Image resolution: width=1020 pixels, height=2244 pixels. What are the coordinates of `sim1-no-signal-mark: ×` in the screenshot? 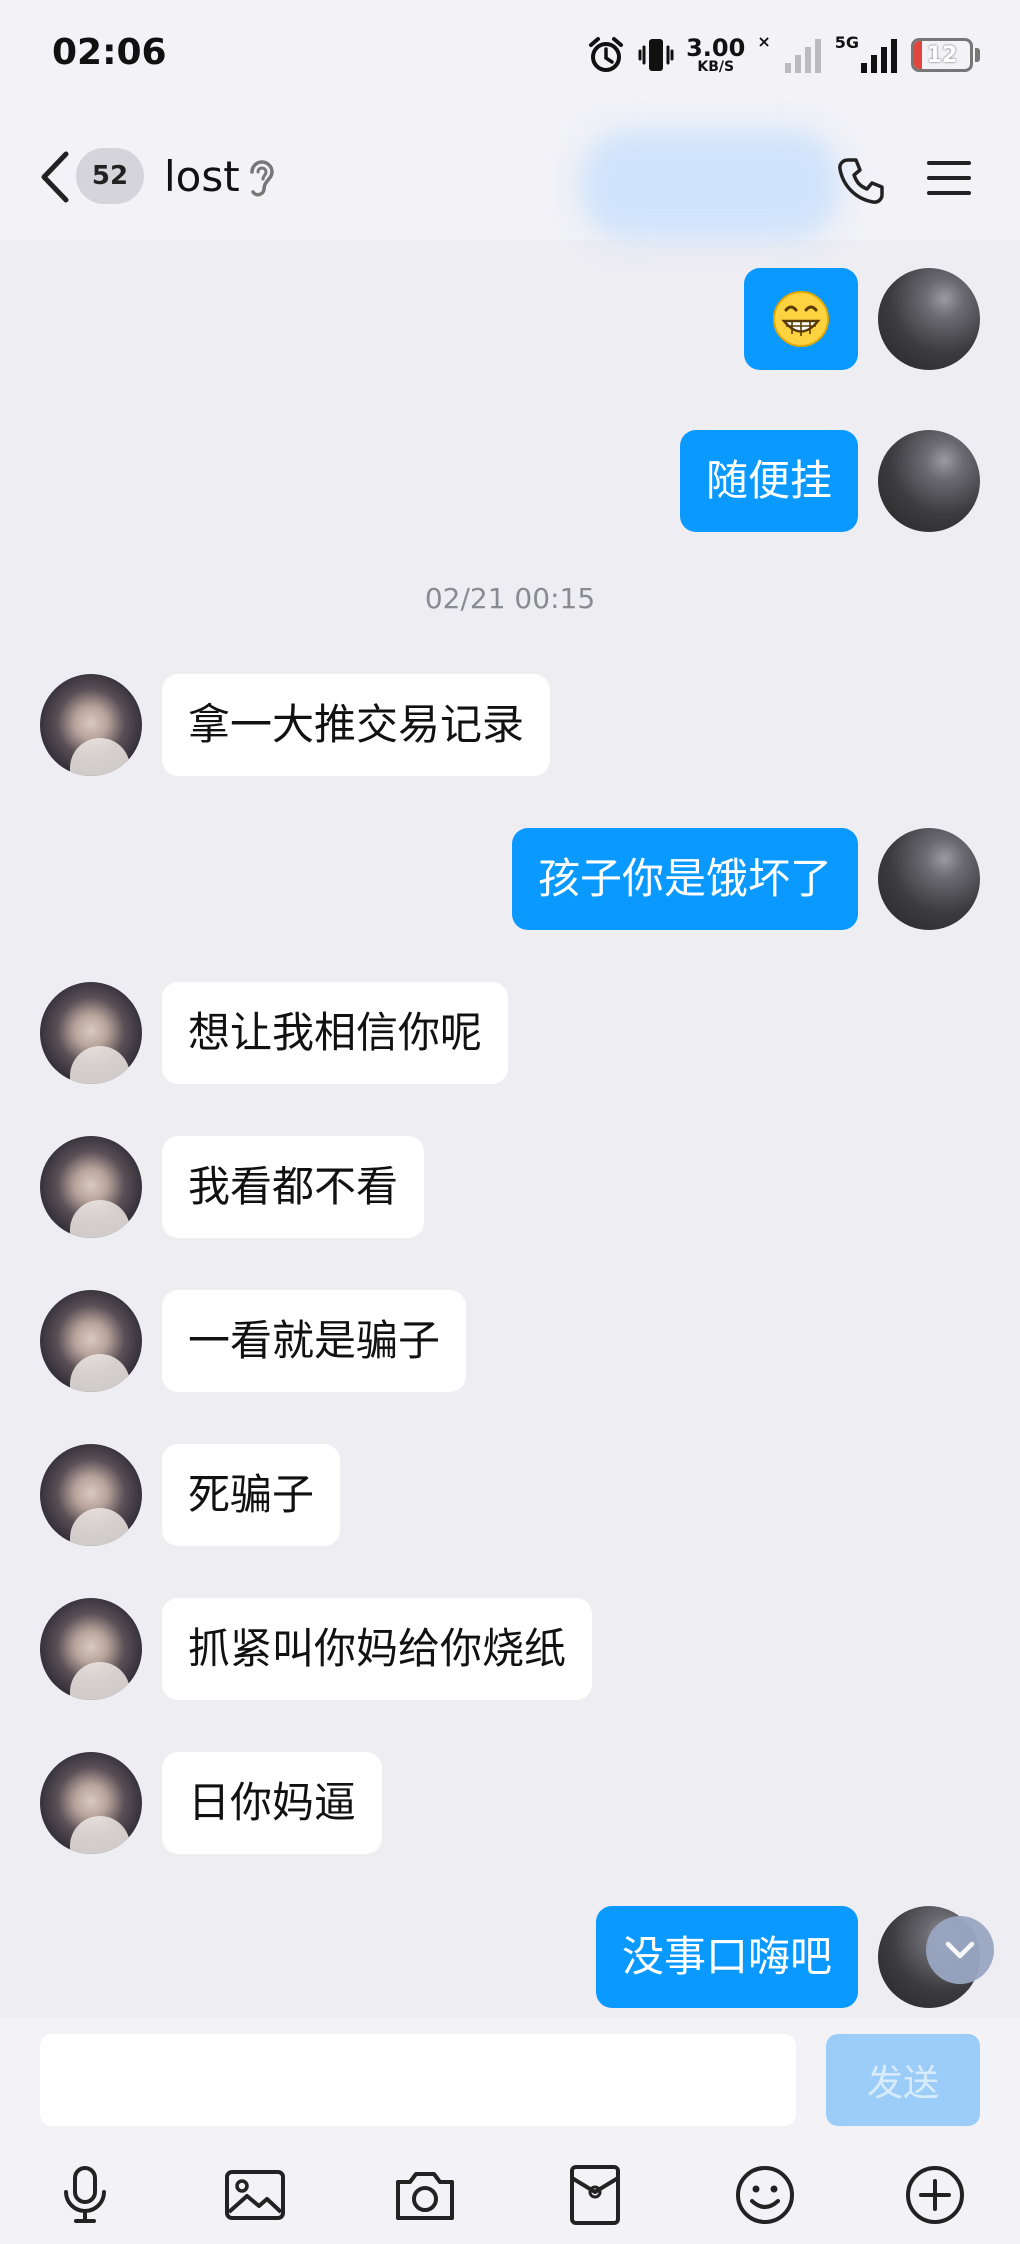 It's located at (764, 41).